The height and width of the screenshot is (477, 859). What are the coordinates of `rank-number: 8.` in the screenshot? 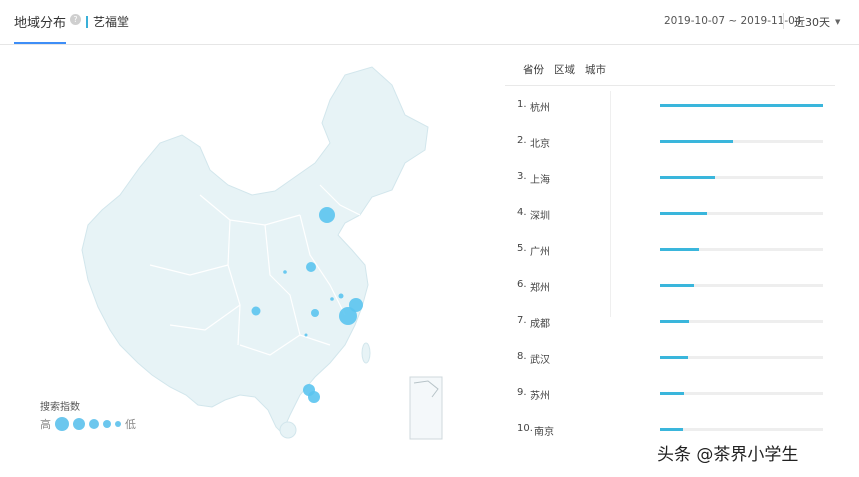 It's located at (522, 356).